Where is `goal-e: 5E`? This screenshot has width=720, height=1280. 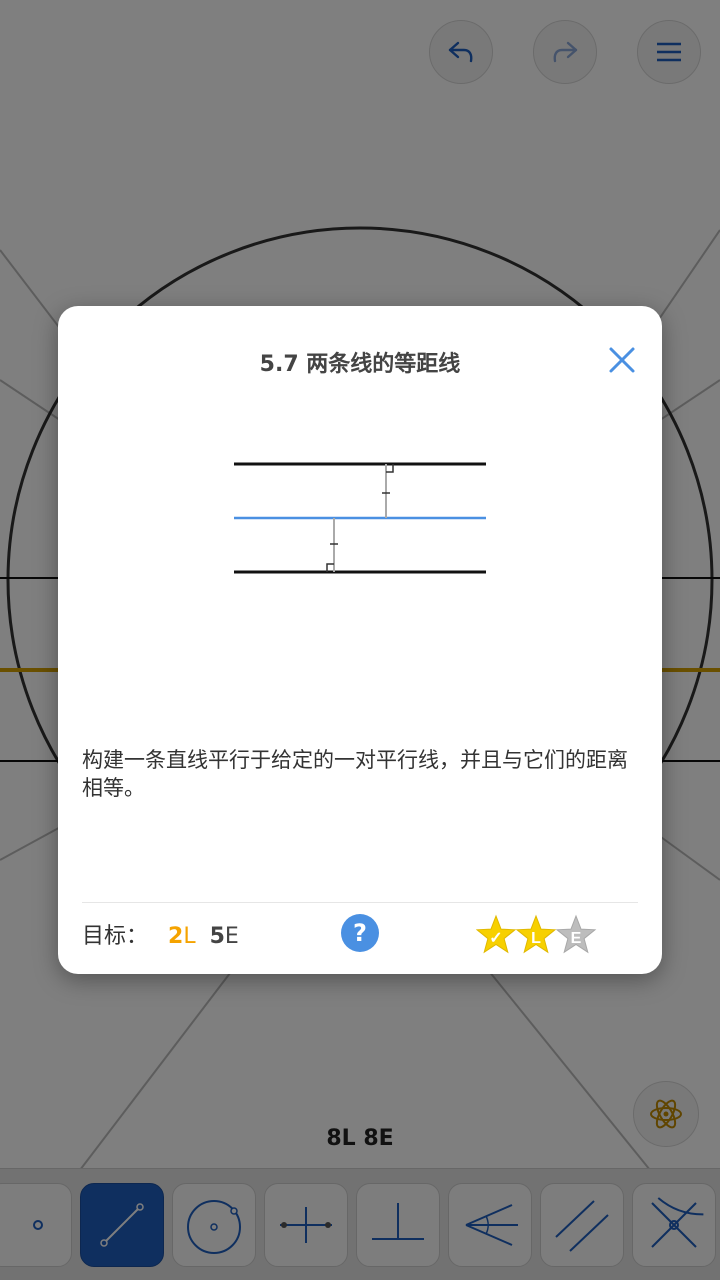 goal-e: 5E is located at coordinates (224, 936).